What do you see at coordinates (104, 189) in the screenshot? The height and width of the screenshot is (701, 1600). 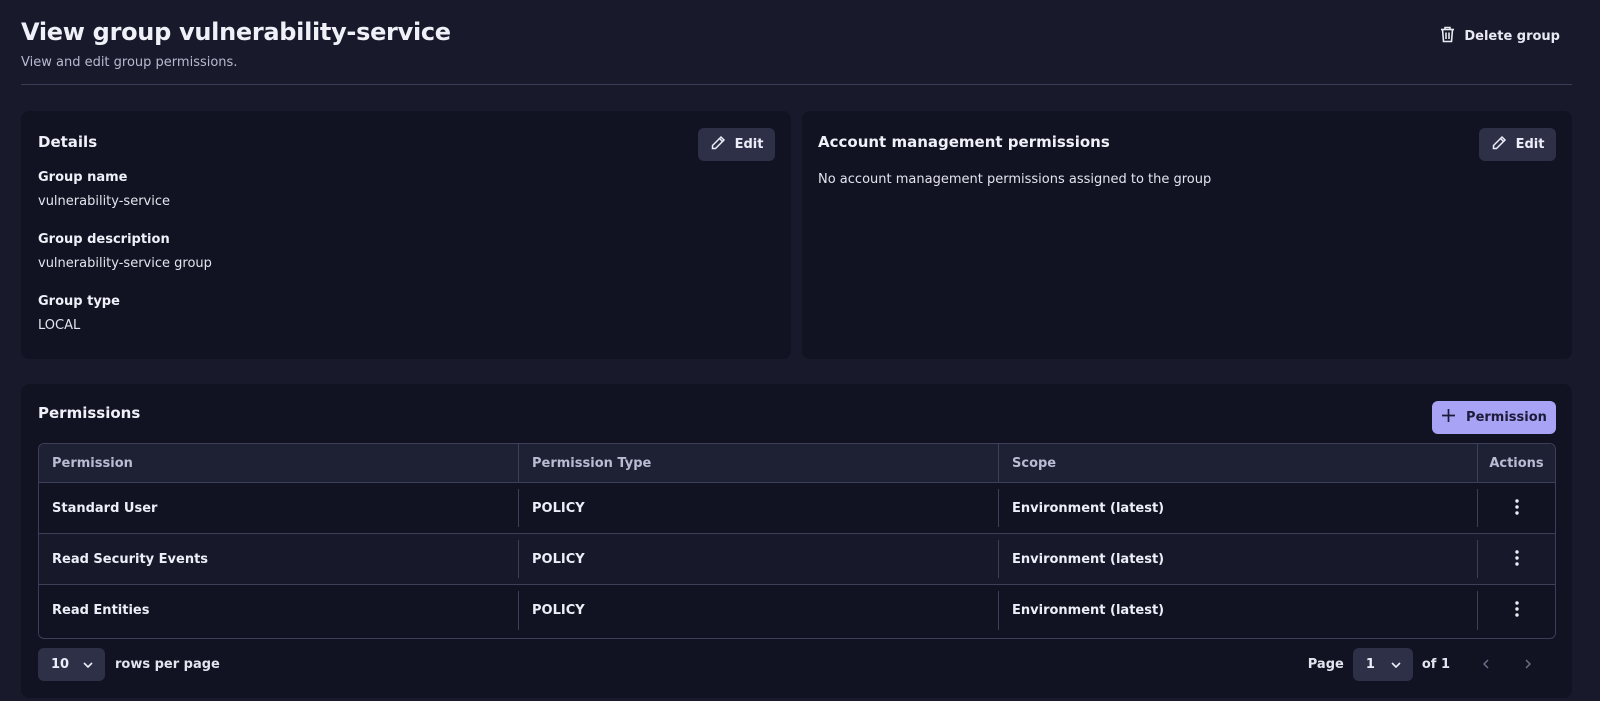 I see `group-name-field: Group name vulnerability-service` at bounding box center [104, 189].